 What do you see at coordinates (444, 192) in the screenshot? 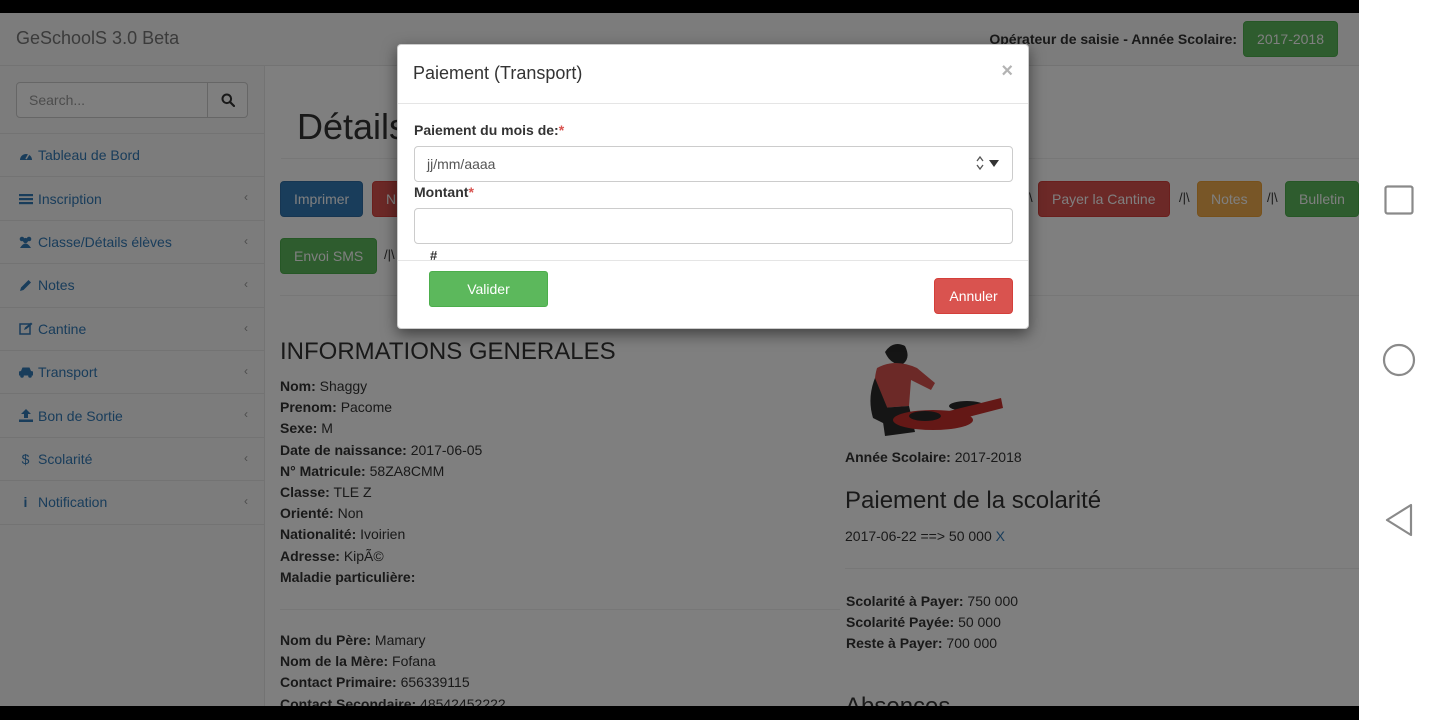
I see `amount-label: Montant*` at bounding box center [444, 192].